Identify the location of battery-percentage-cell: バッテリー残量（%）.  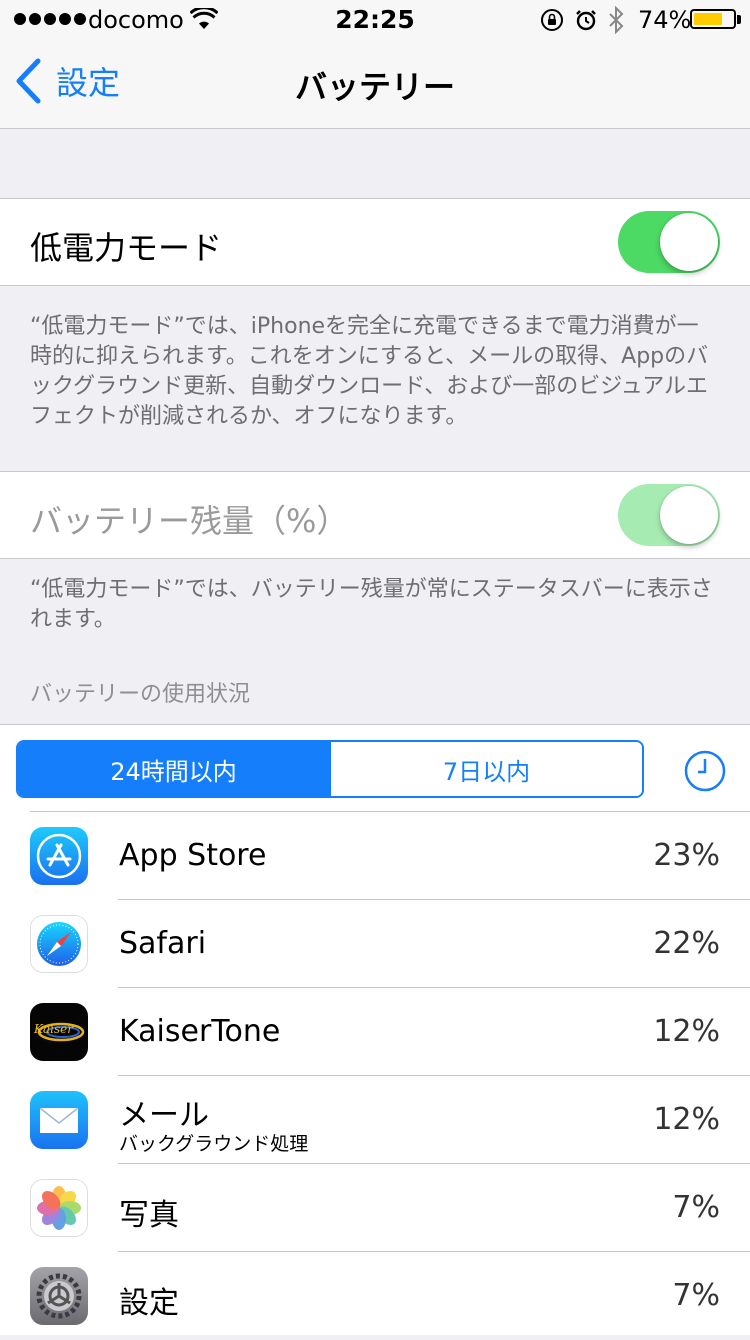
(375, 515).